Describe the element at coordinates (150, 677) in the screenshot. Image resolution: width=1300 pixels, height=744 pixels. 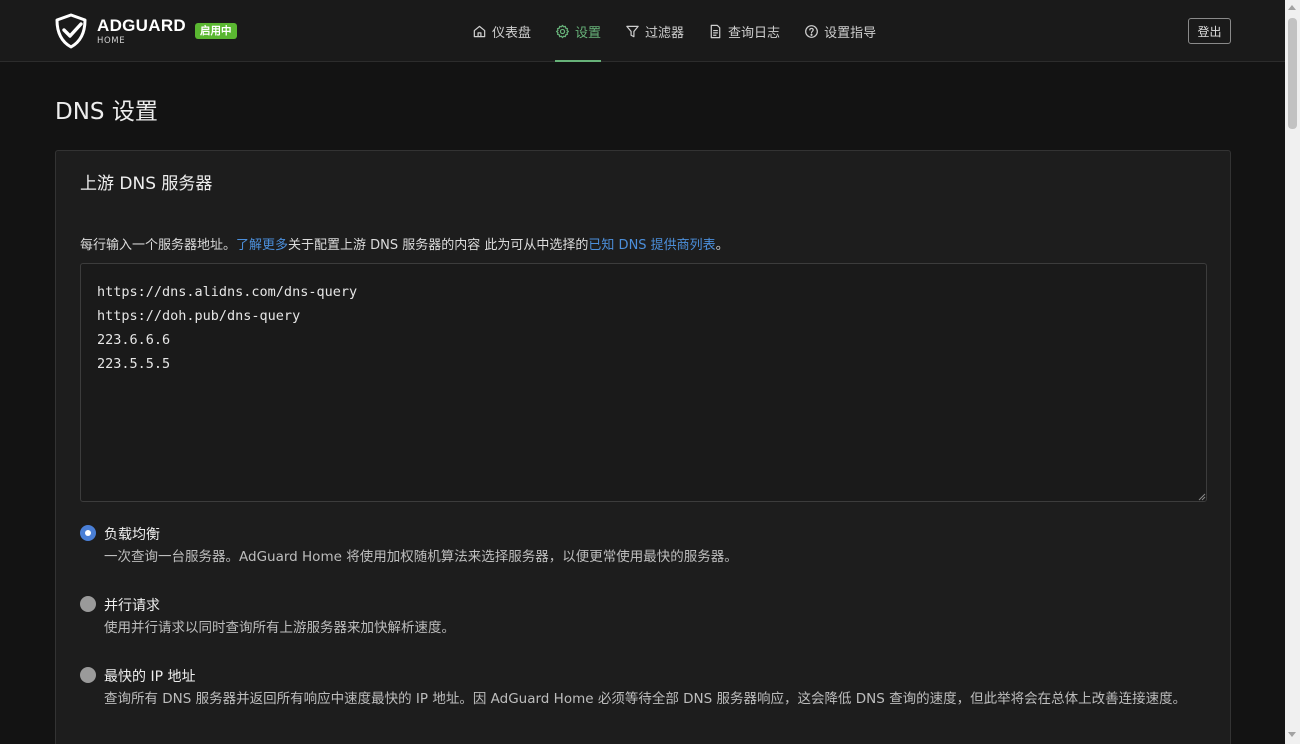
I see `mode-label: 最快的 IP 地址` at that location.